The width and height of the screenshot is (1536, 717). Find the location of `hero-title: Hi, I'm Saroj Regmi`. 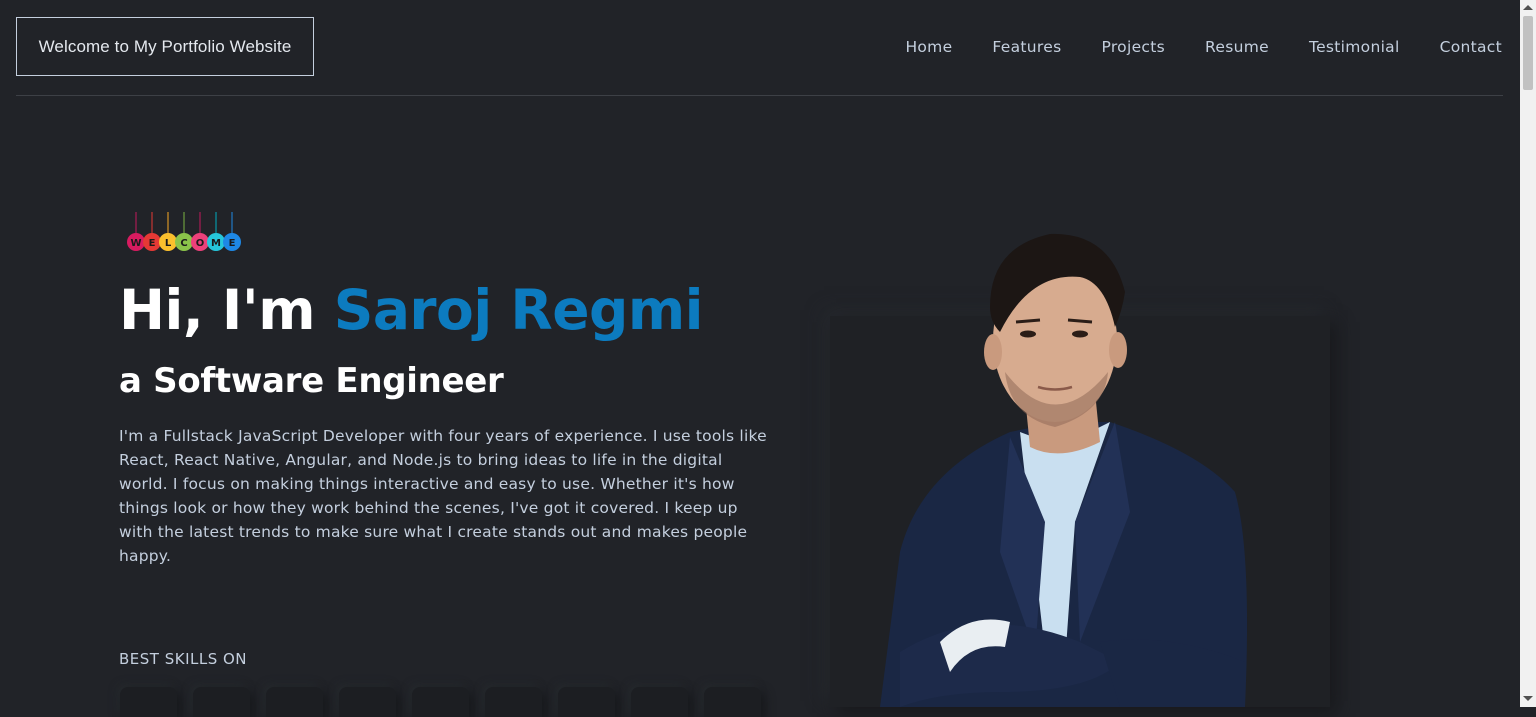

hero-title: Hi, I'm Saroj Regmi is located at coordinates (411, 310).